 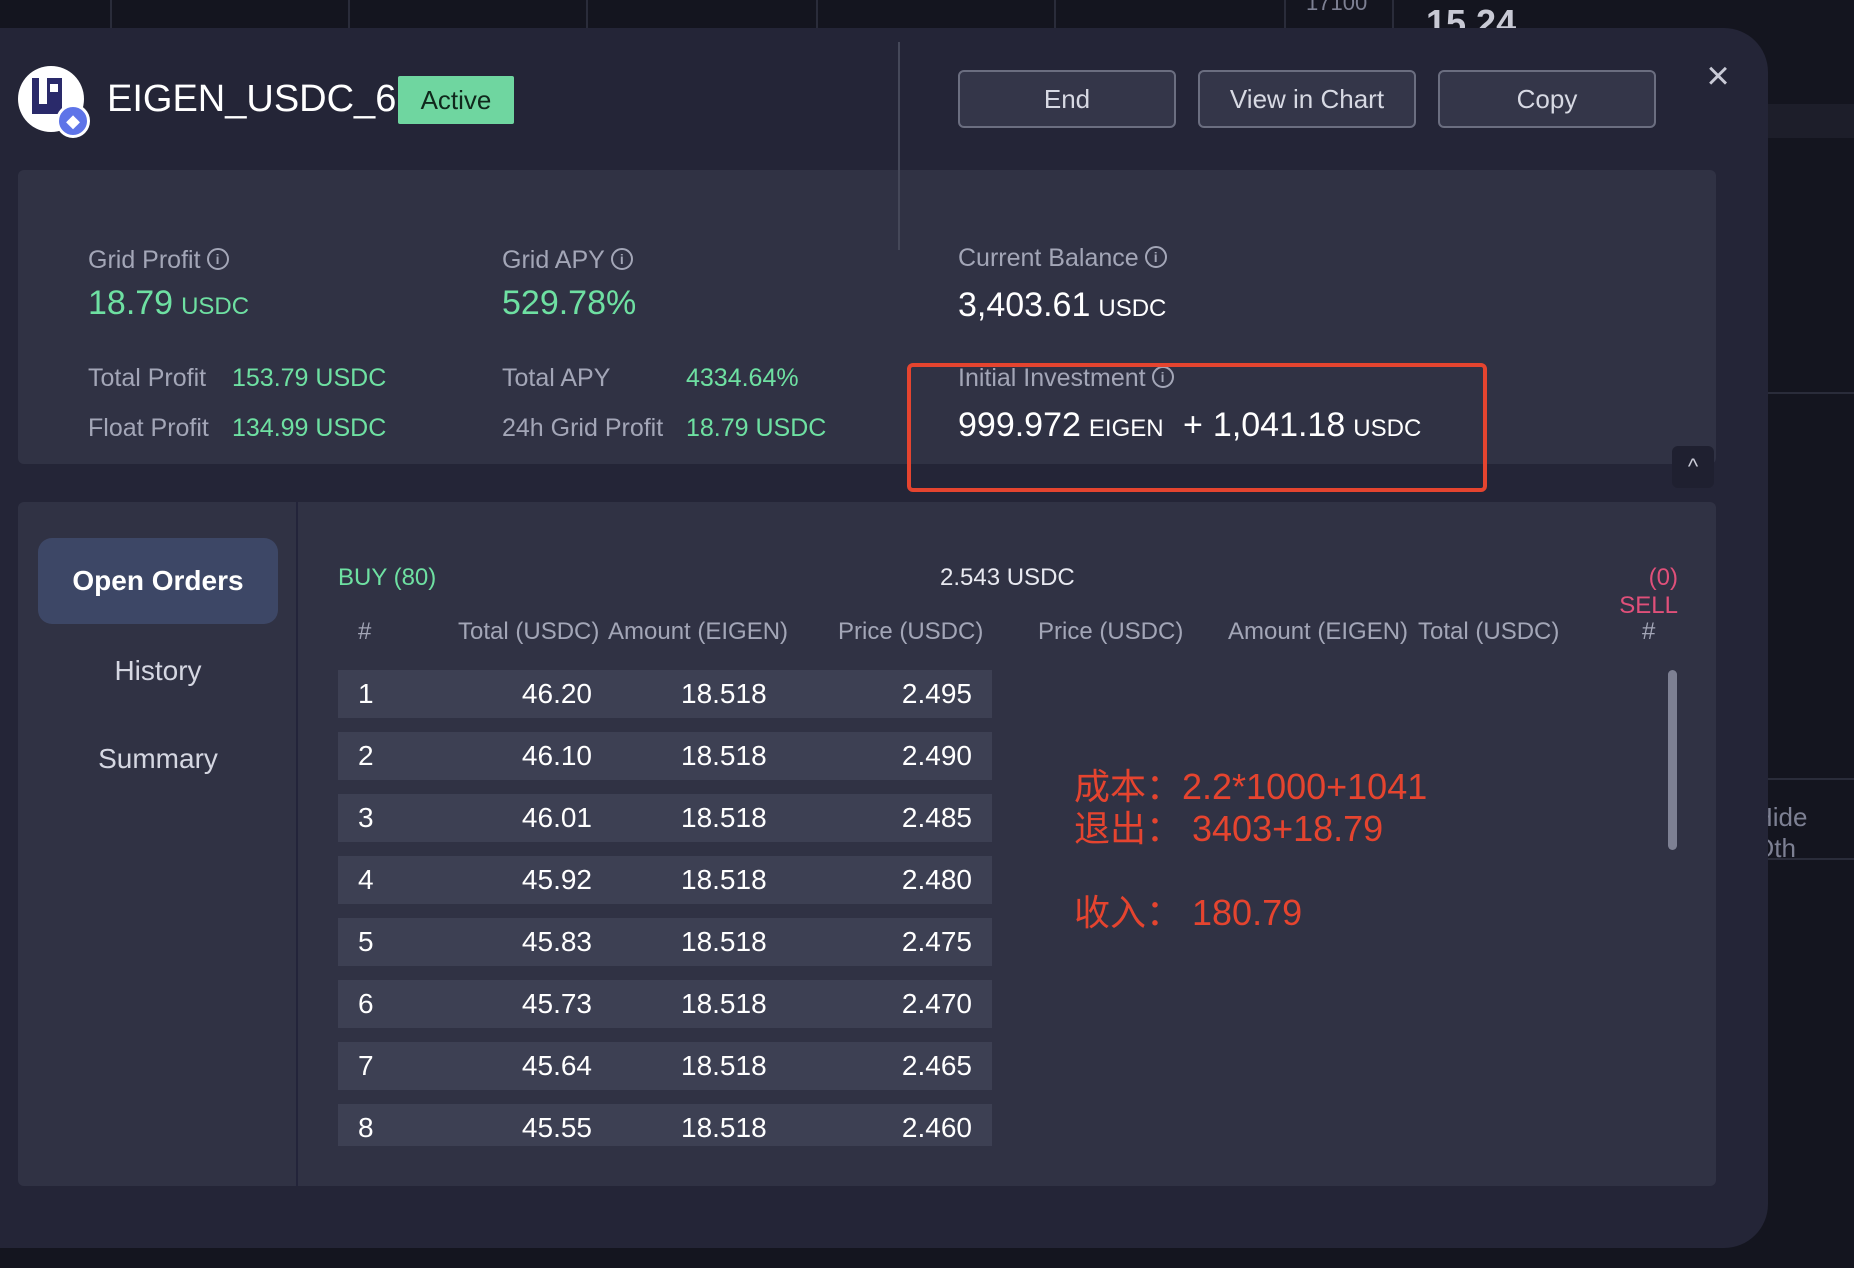 I want to click on close-icon: ×, so click(x=1718, y=76).